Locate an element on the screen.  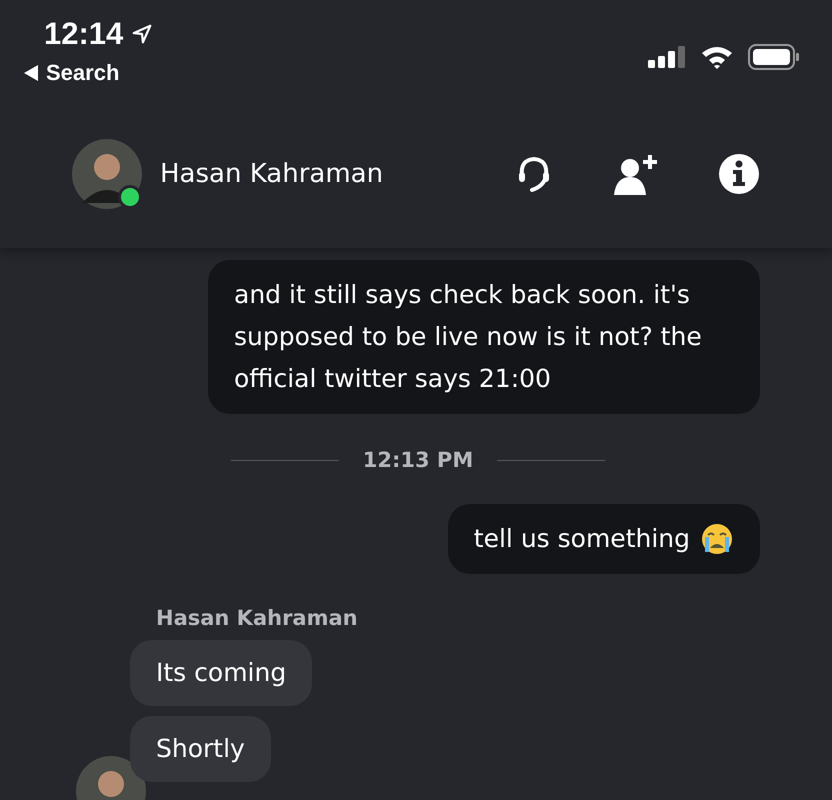
back-link: Search is located at coordinates (89, 73).